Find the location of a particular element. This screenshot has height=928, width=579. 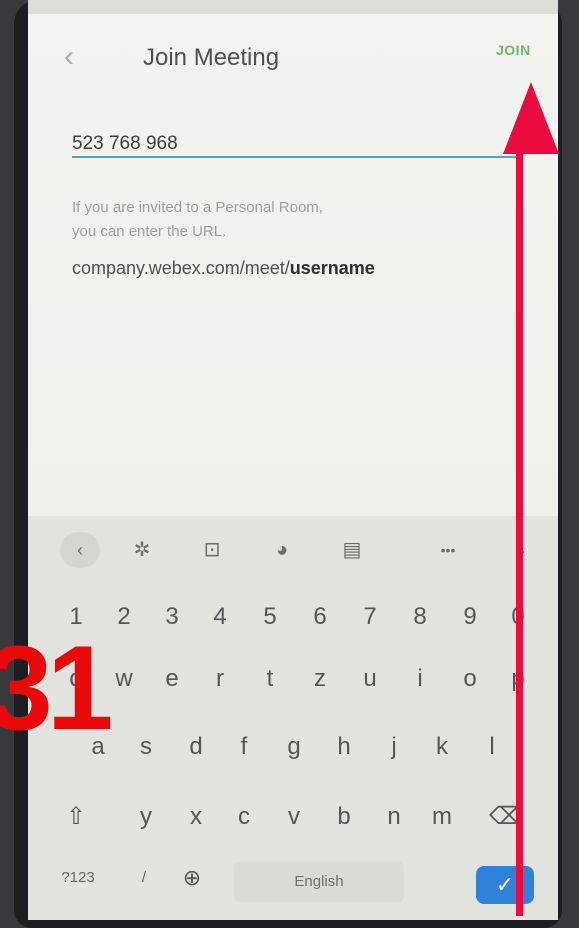

key-v: v is located at coordinates (294, 817).